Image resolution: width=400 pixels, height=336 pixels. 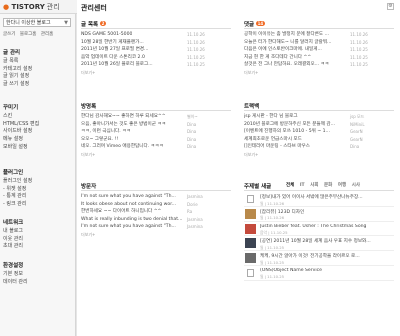 What do you see at coordinates (13, 247) in the screenshot?
I see `menu-item: 초대 관리` at bounding box center [13, 247].